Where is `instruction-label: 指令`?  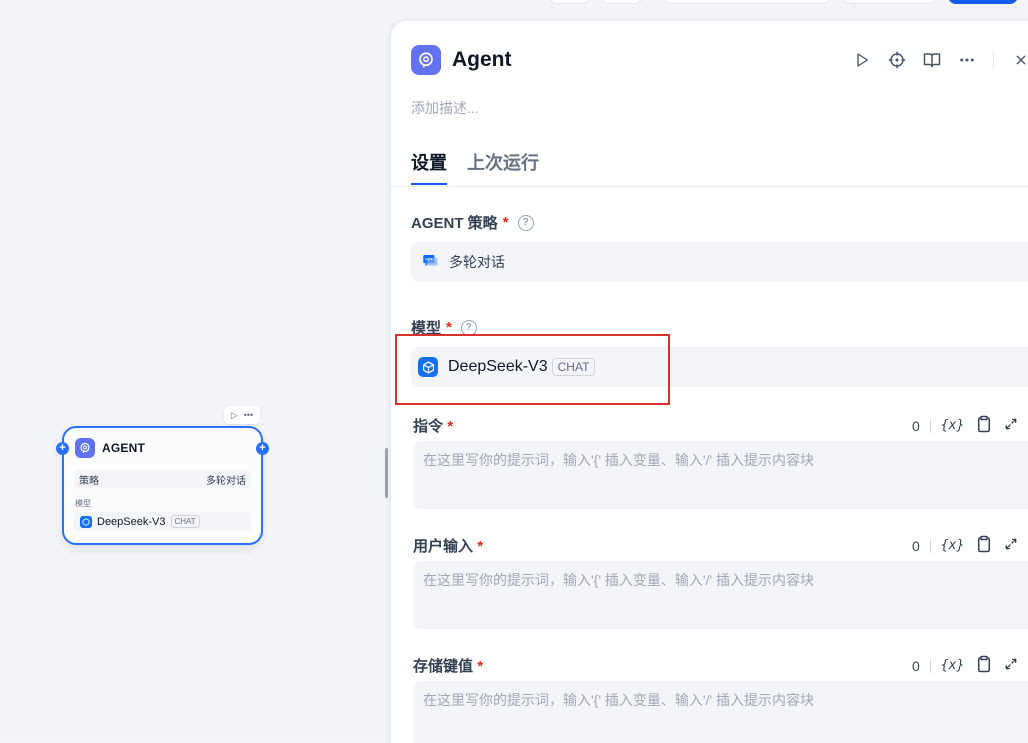
instruction-label: 指令 is located at coordinates (428, 426).